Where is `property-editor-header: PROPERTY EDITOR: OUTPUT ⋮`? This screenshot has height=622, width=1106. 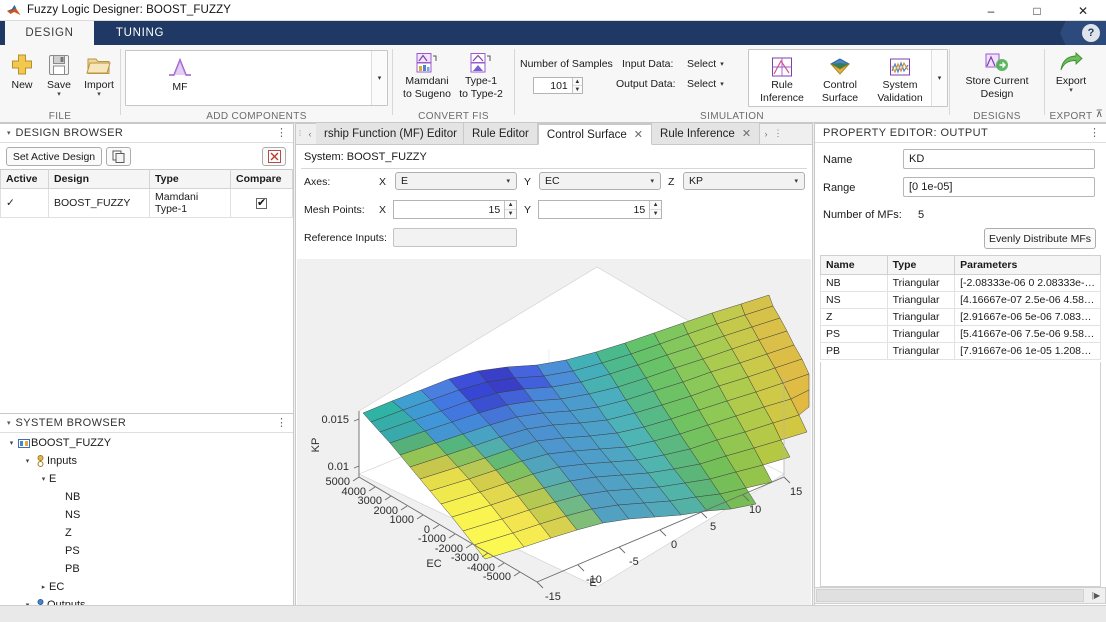
property-editor-header: PROPERTY EDITOR: OUTPUT ⋮ is located at coordinates (960, 133).